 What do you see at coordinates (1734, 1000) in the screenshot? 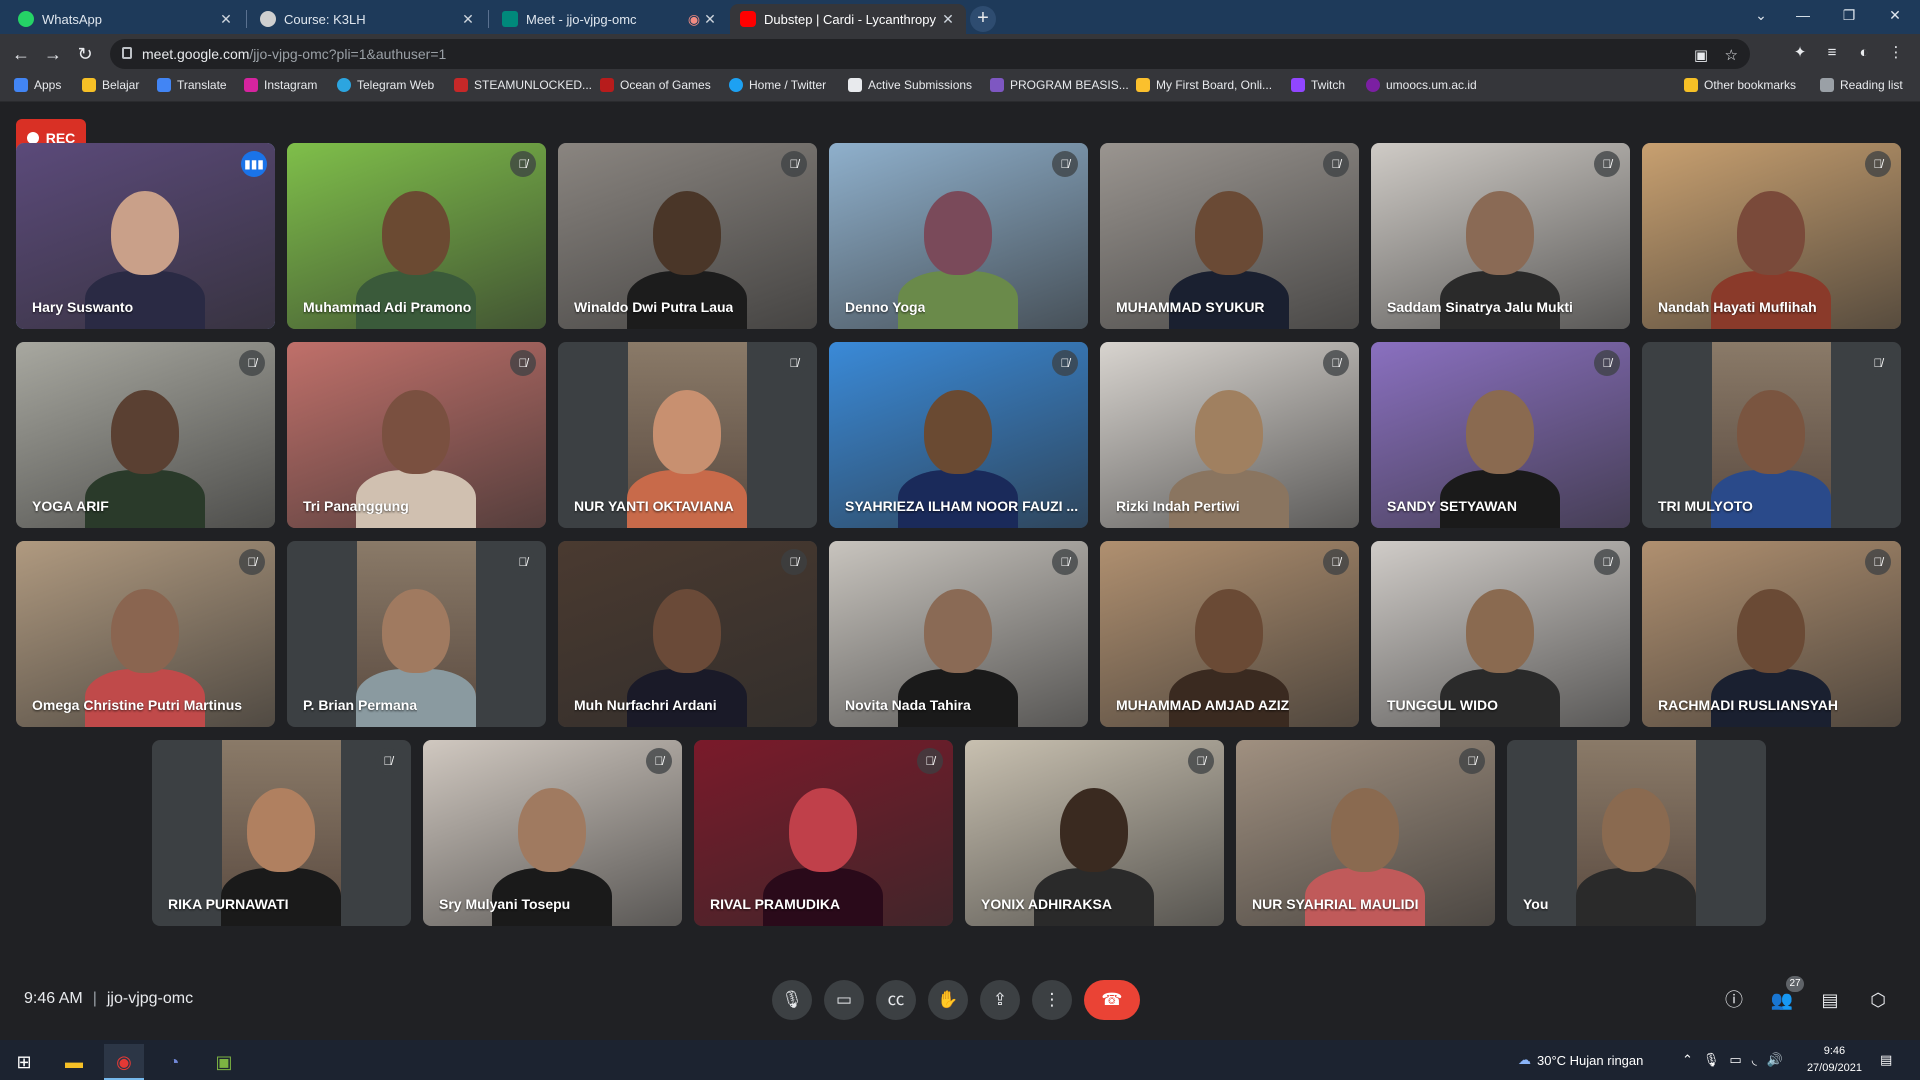
I see `meeting-details-button: ⓘ` at bounding box center [1734, 1000].